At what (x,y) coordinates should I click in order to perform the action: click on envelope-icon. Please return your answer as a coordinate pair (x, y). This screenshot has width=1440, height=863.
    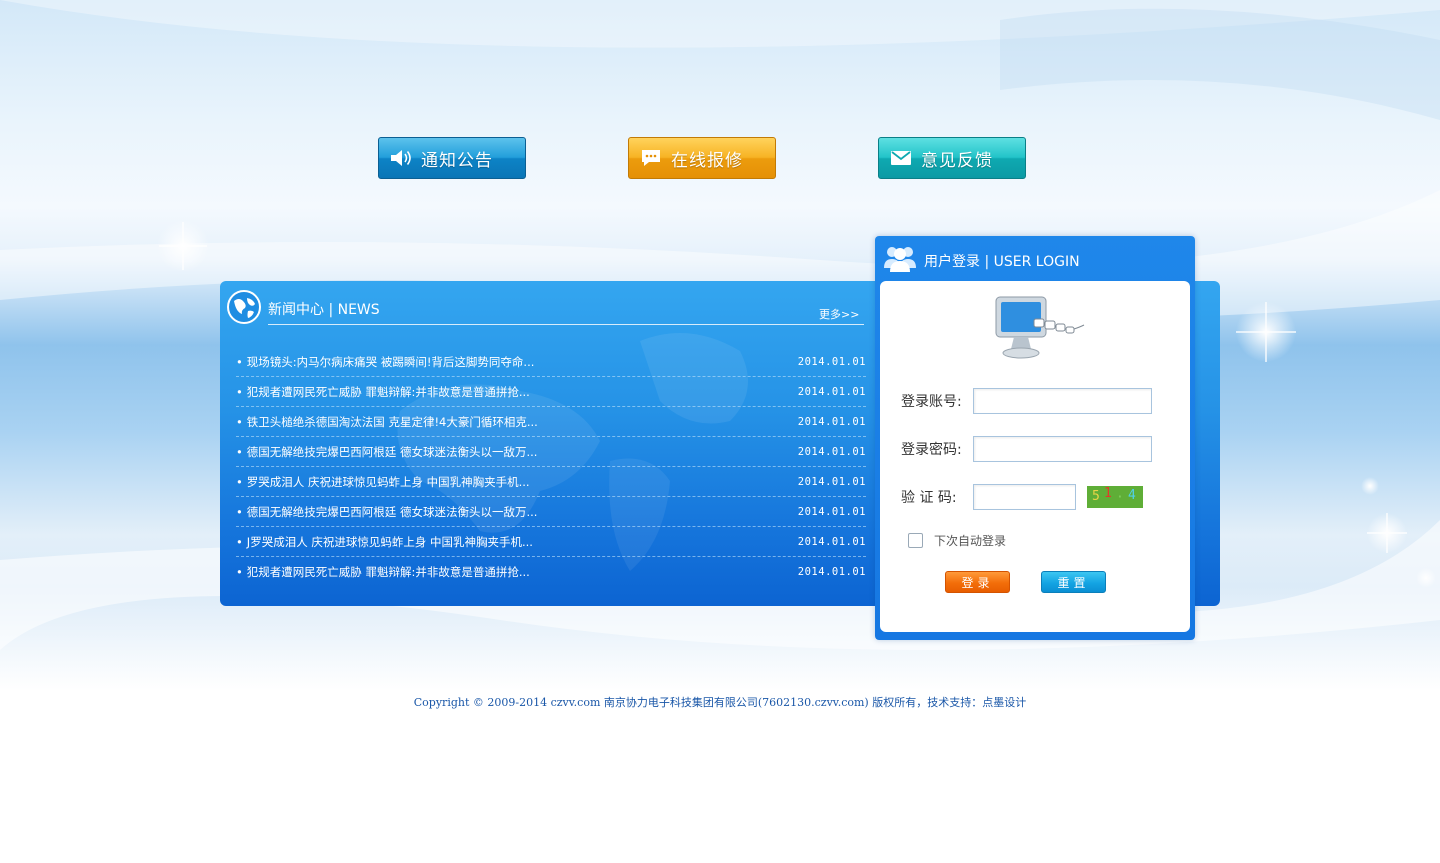
    Looking at the image, I should click on (901, 158).